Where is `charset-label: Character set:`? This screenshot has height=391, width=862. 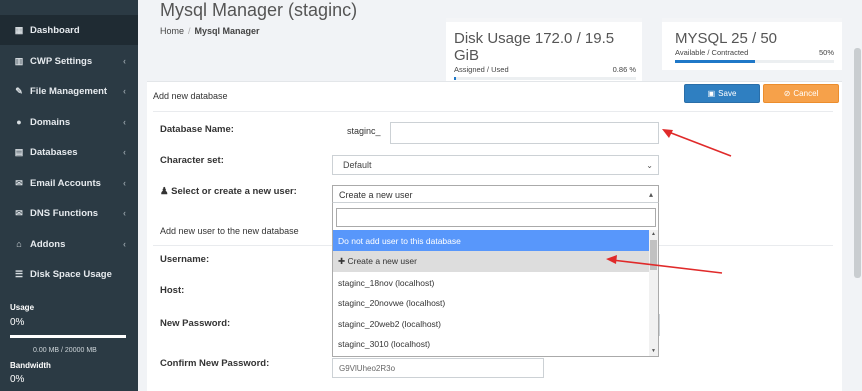 charset-label: Character set: is located at coordinates (192, 160).